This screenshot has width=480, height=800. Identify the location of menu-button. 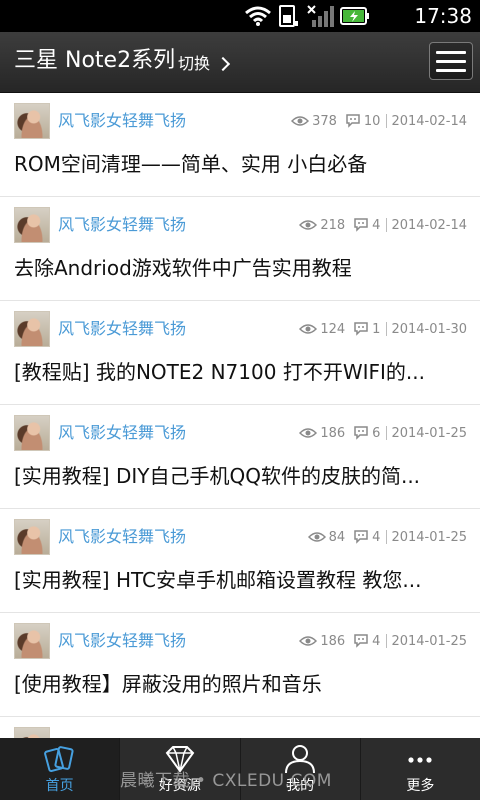
(451, 61).